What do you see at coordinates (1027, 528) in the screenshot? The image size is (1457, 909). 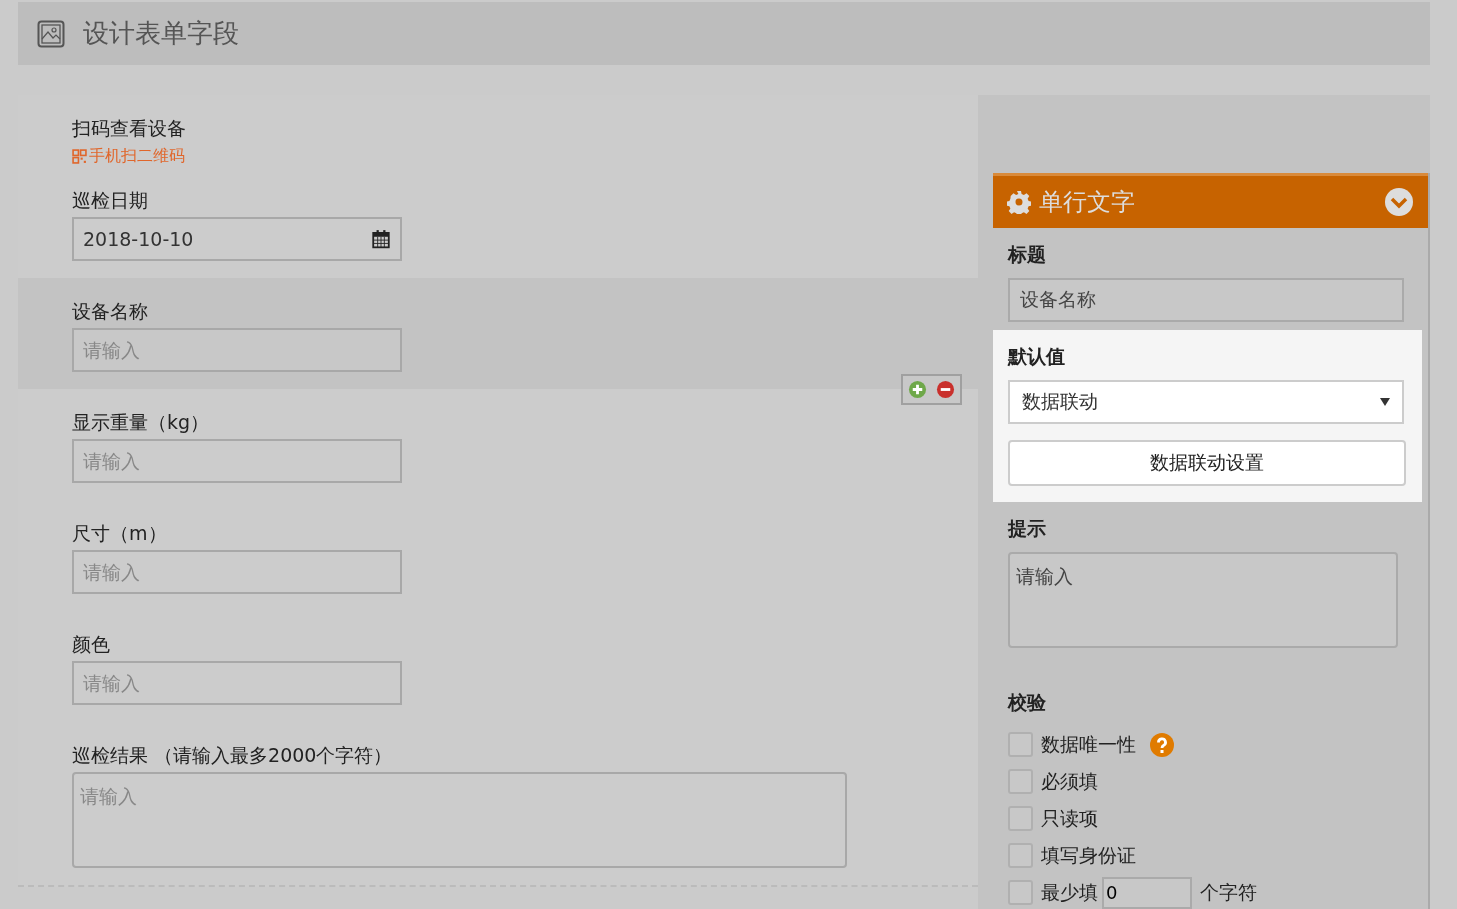 I see `section-label: 提示` at bounding box center [1027, 528].